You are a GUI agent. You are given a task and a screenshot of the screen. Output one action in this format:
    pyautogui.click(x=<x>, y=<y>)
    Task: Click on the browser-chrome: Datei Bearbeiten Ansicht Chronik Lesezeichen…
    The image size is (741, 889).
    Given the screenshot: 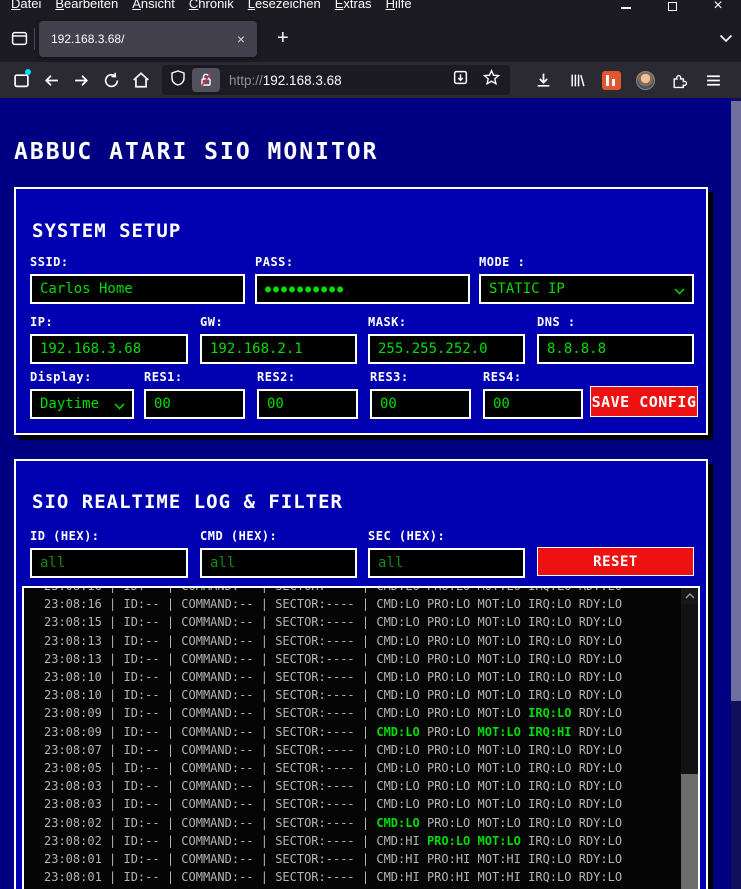 What is the action you would take?
    pyautogui.click(x=370, y=49)
    